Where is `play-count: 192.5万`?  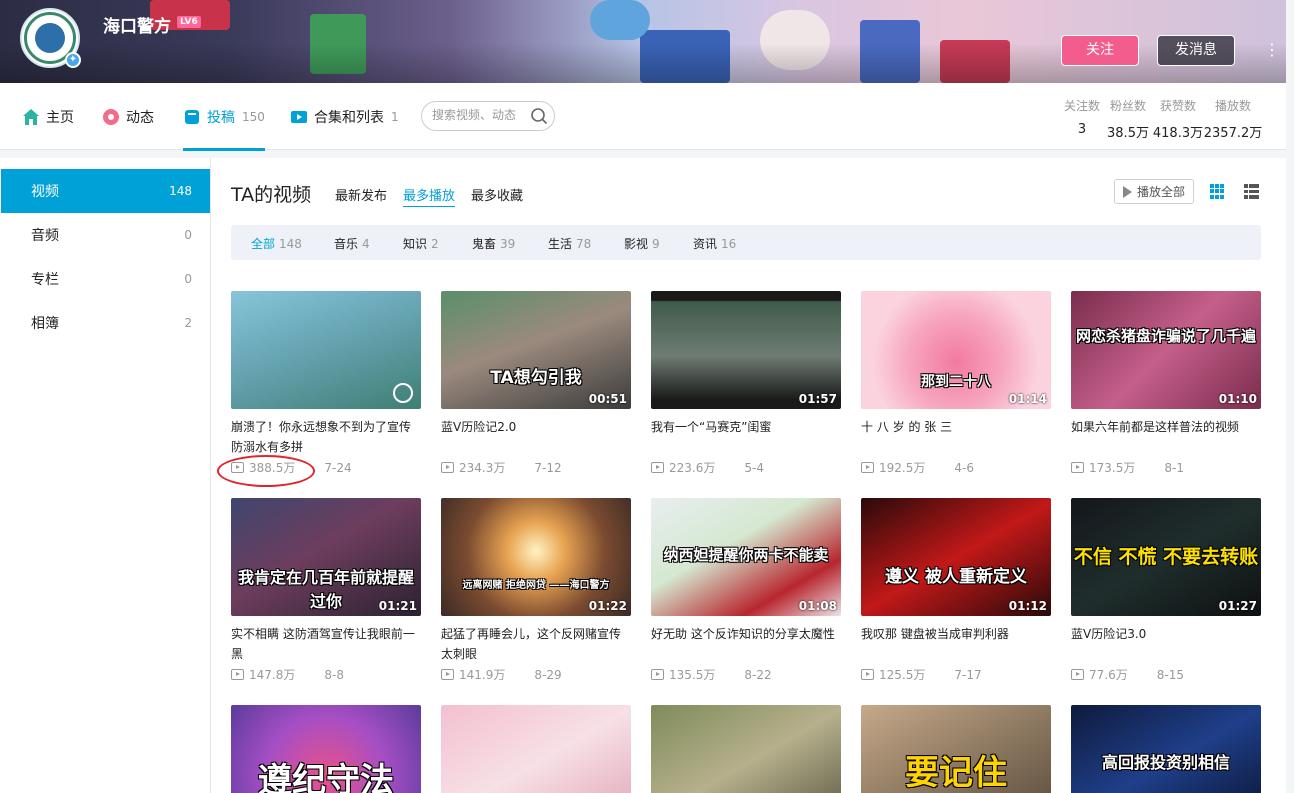
play-count: 192.5万 is located at coordinates (902, 468).